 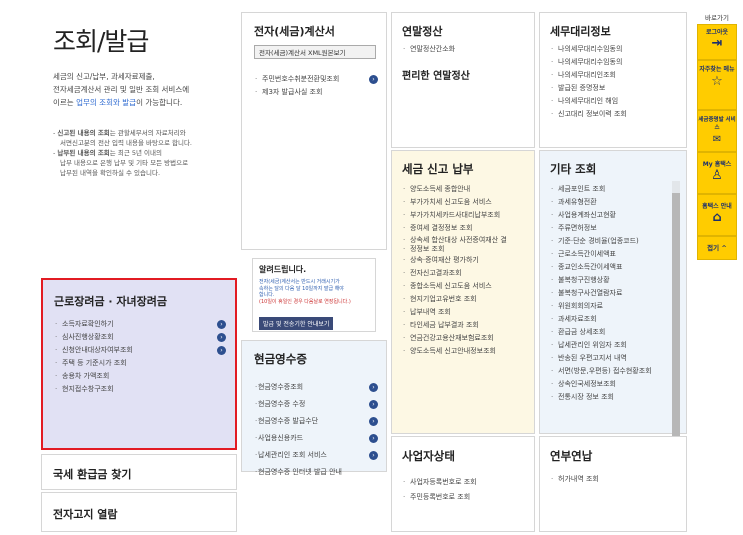 I want to click on list-item: 서면(방문,우편등) 접수현황조회, so click(x=611, y=371).